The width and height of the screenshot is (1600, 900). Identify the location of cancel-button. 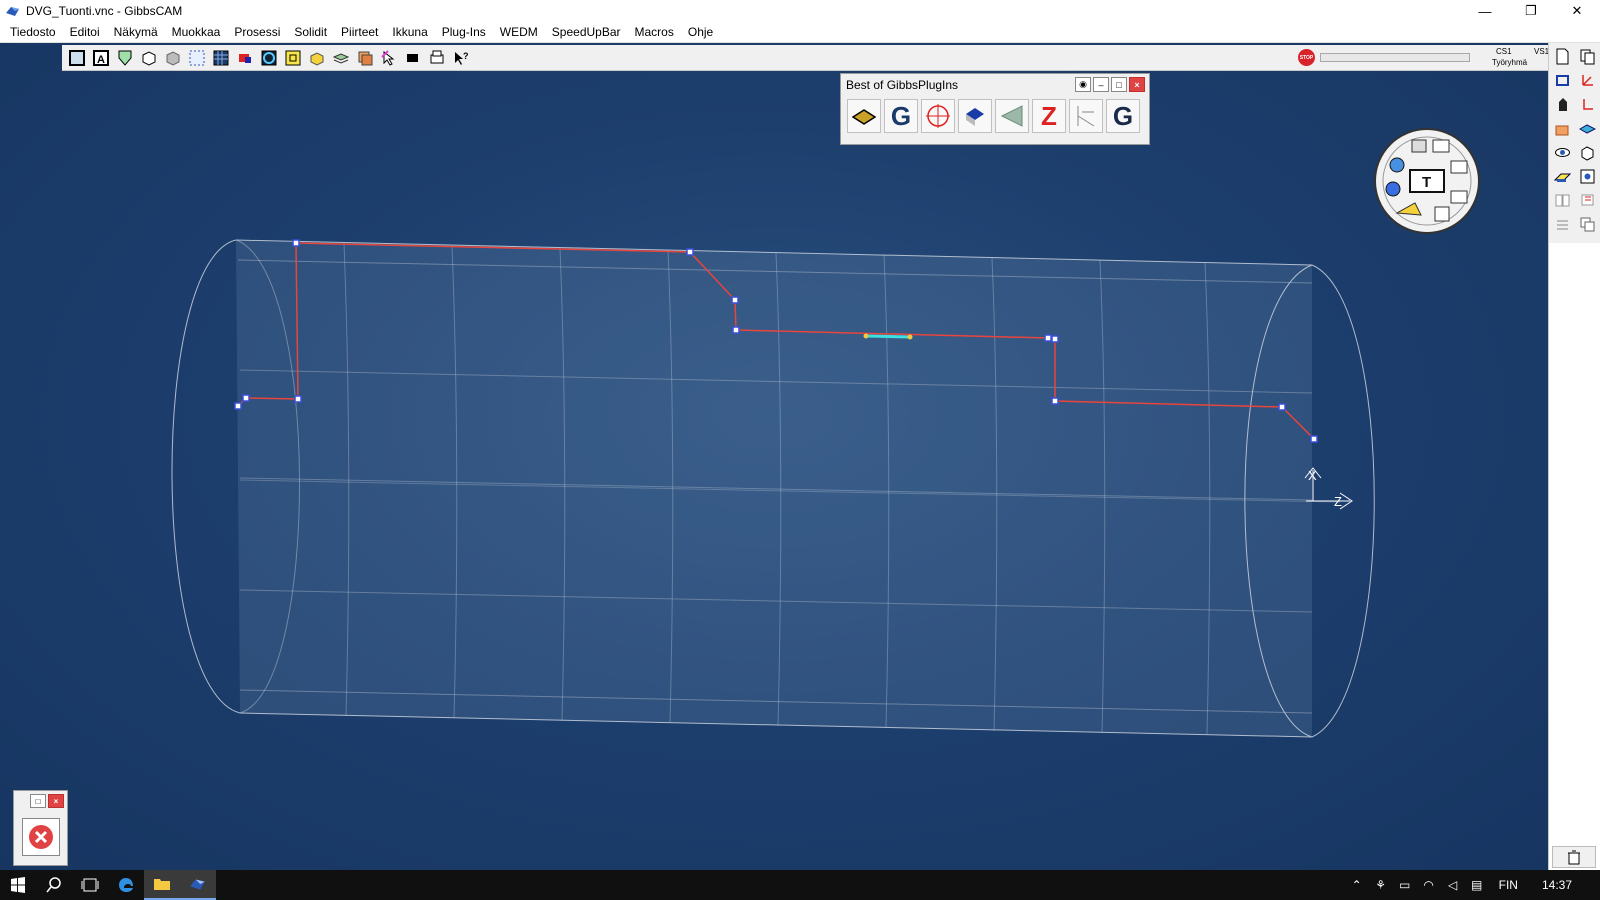
(41, 837).